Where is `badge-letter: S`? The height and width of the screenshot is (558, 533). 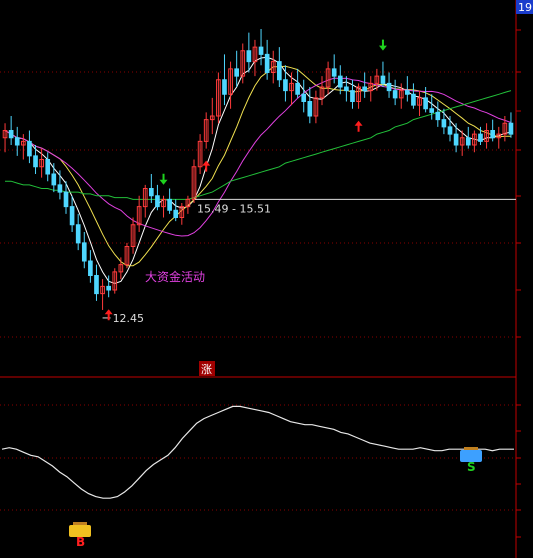 badge-letter: S is located at coordinates (471, 467).